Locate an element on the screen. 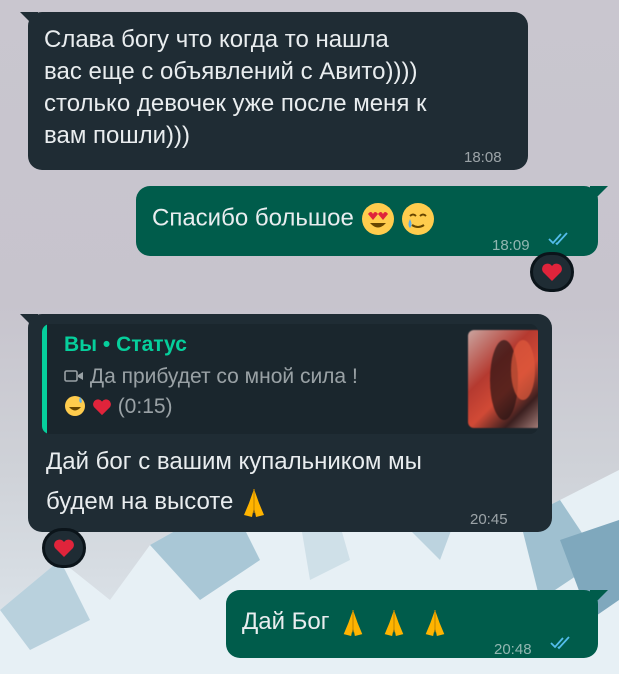 The height and width of the screenshot is (674, 619). quote-duration: (0:15) is located at coordinates (145, 406).